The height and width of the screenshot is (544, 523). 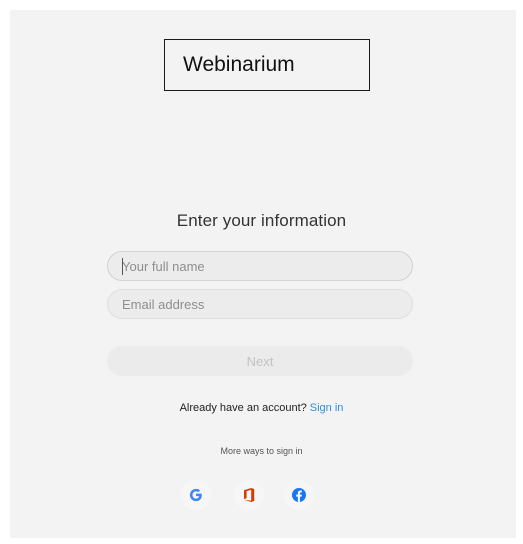 I want to click on google-sign-in-button, so click(x=196, y=495).